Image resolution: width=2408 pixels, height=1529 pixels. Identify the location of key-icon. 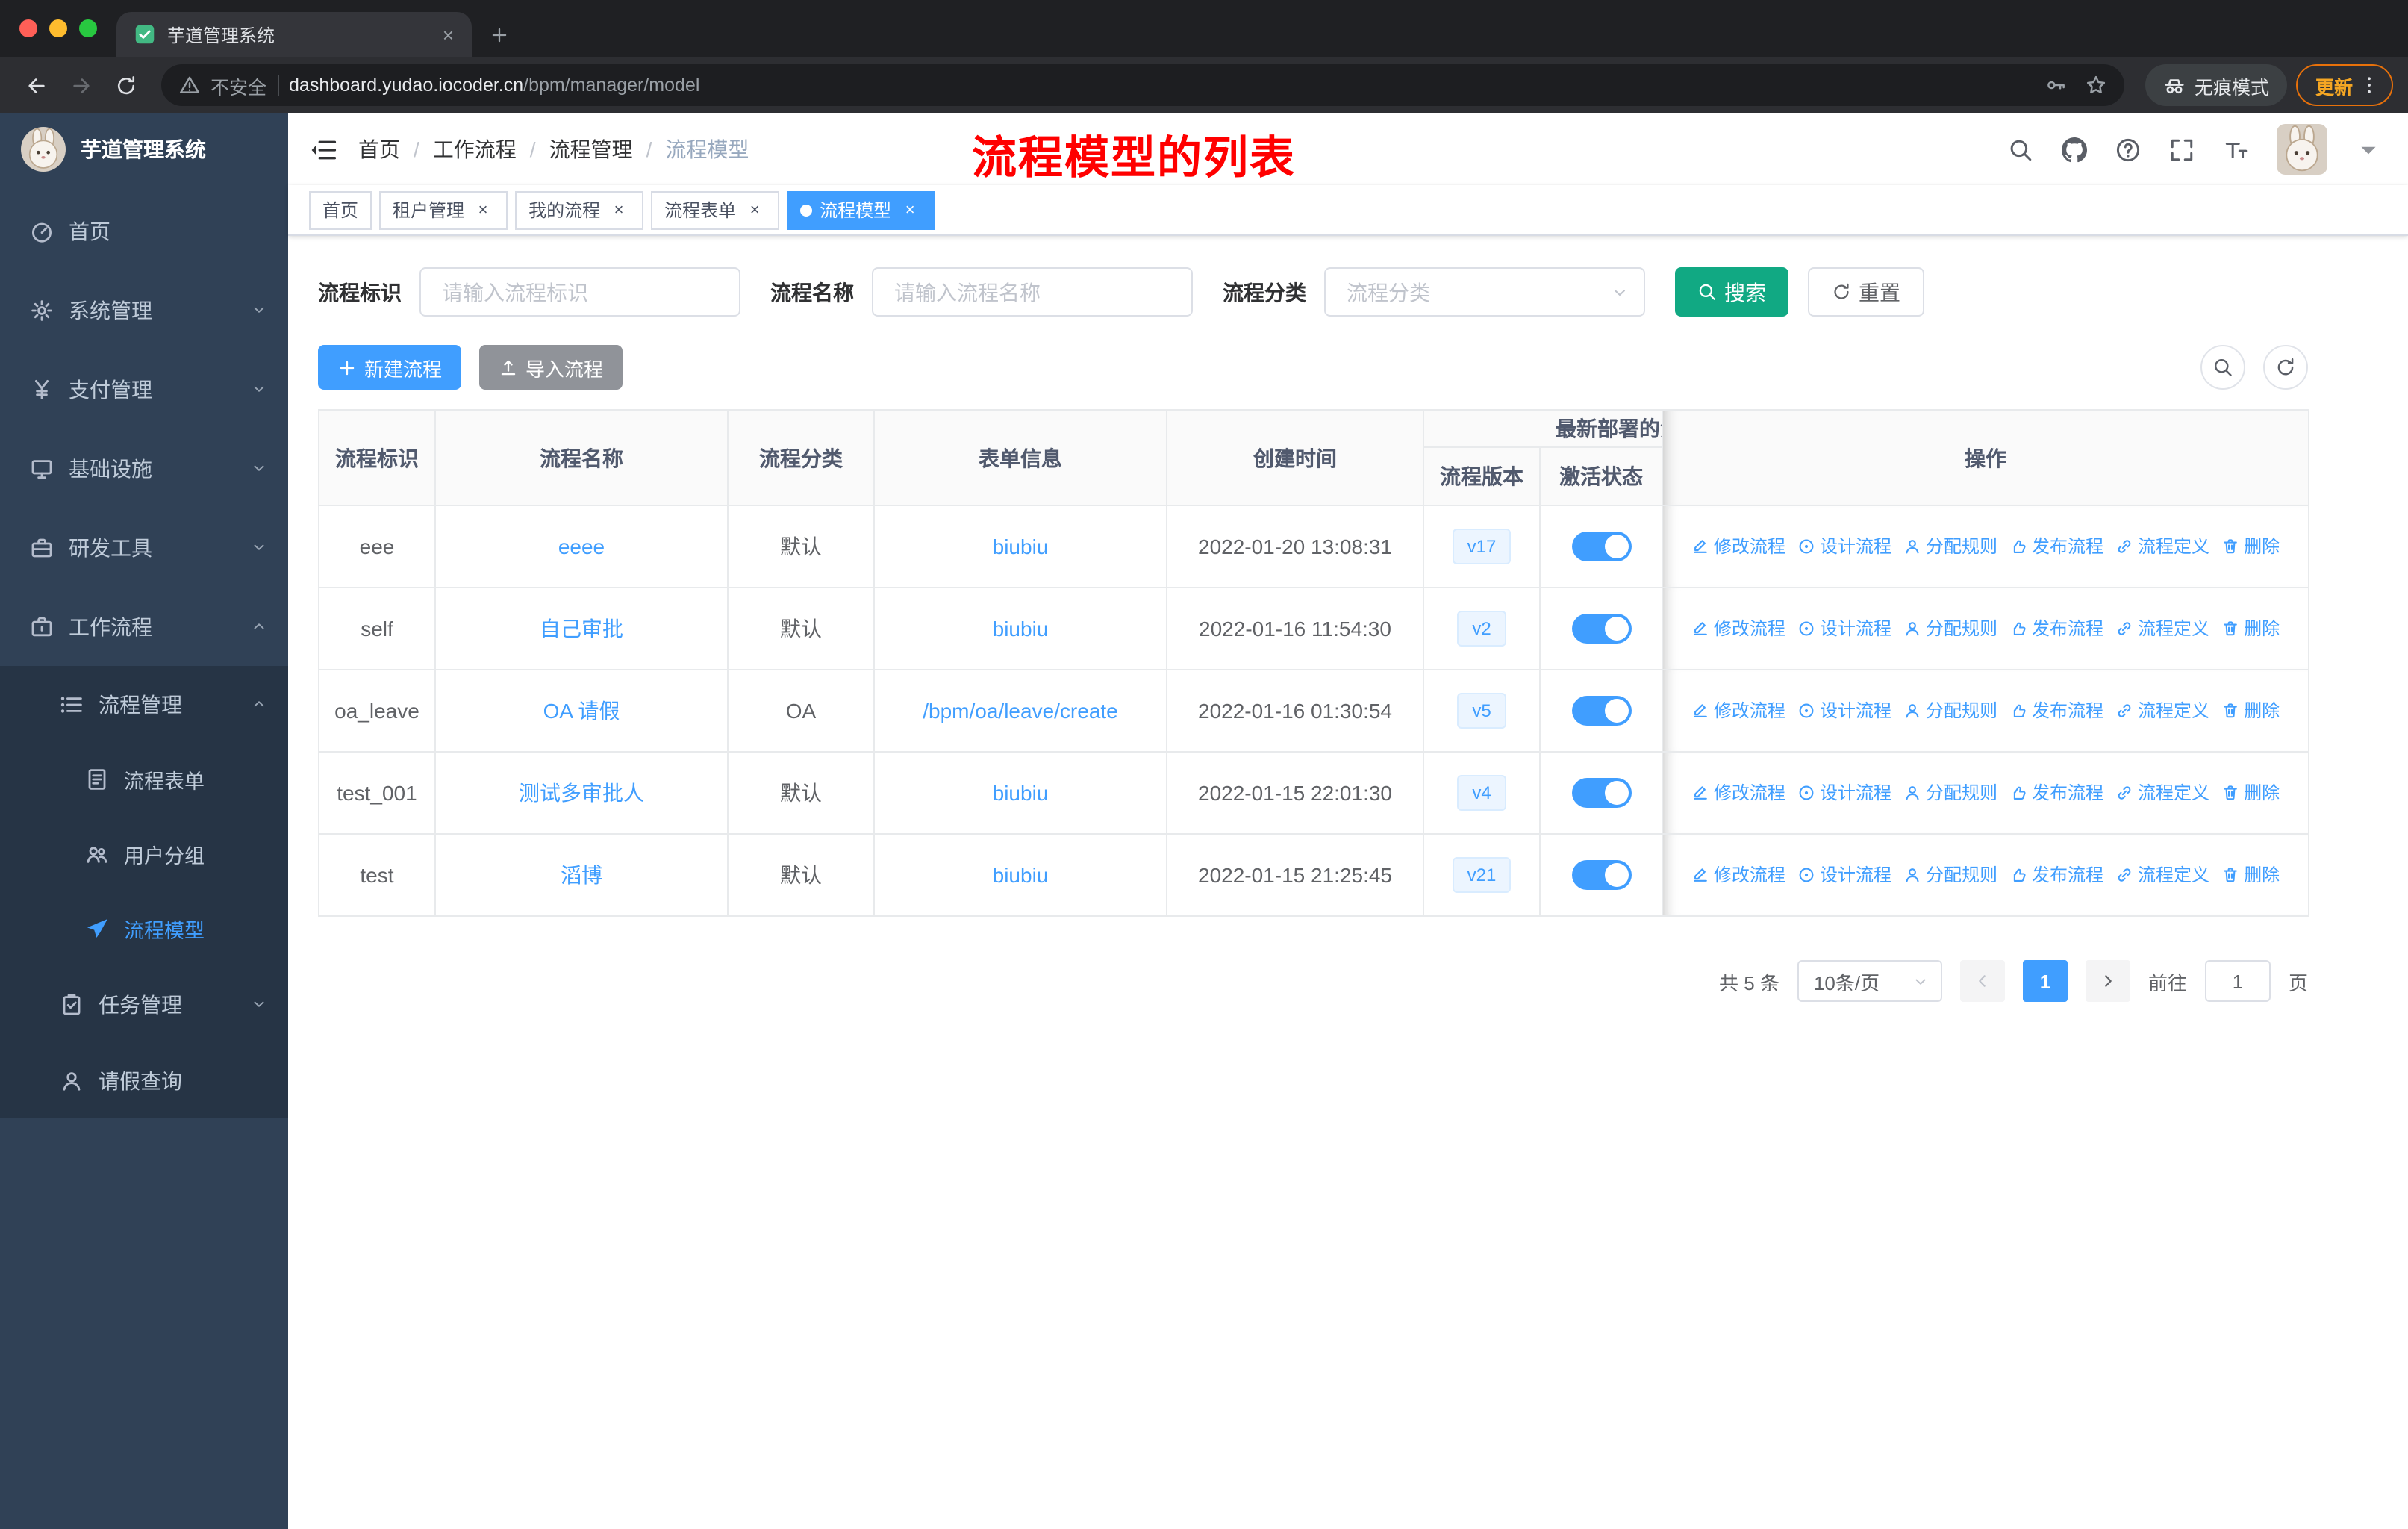
(2055, 85).